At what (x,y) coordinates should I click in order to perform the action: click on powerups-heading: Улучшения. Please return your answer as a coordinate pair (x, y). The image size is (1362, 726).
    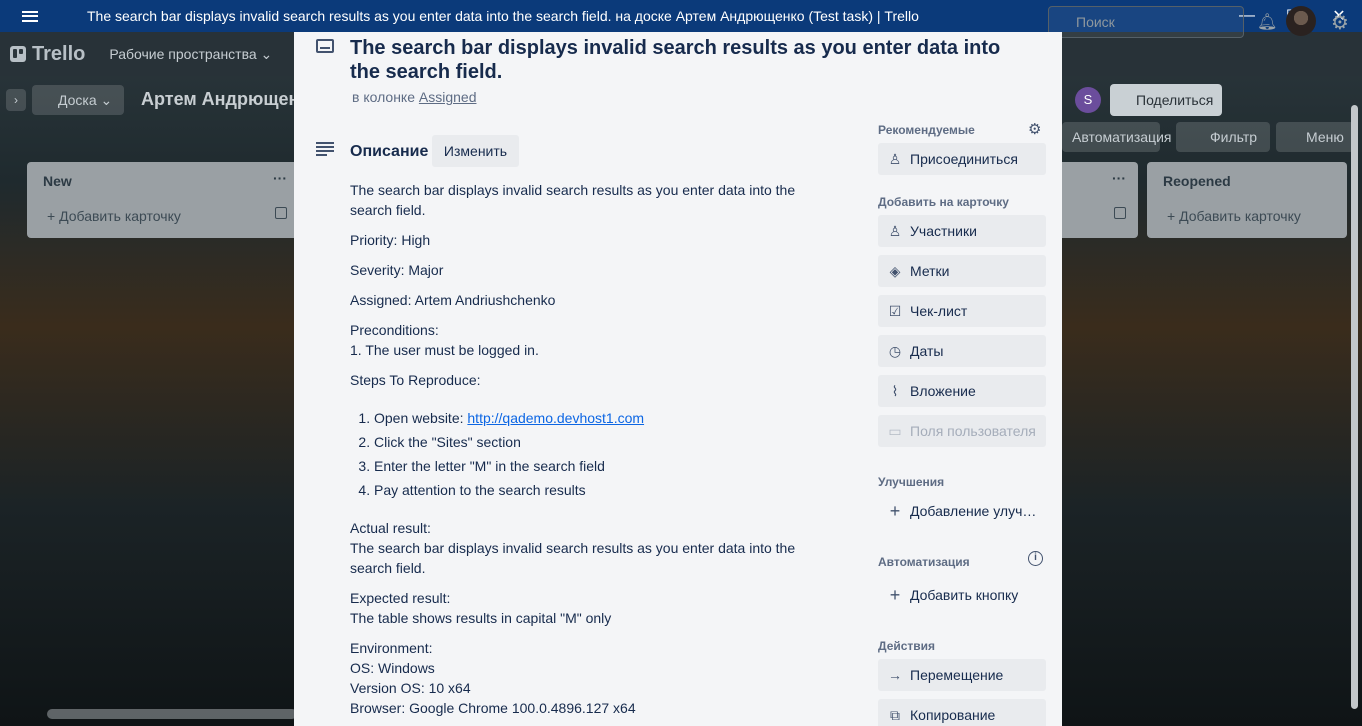
    Looking at the image, I should click on (911, 482).